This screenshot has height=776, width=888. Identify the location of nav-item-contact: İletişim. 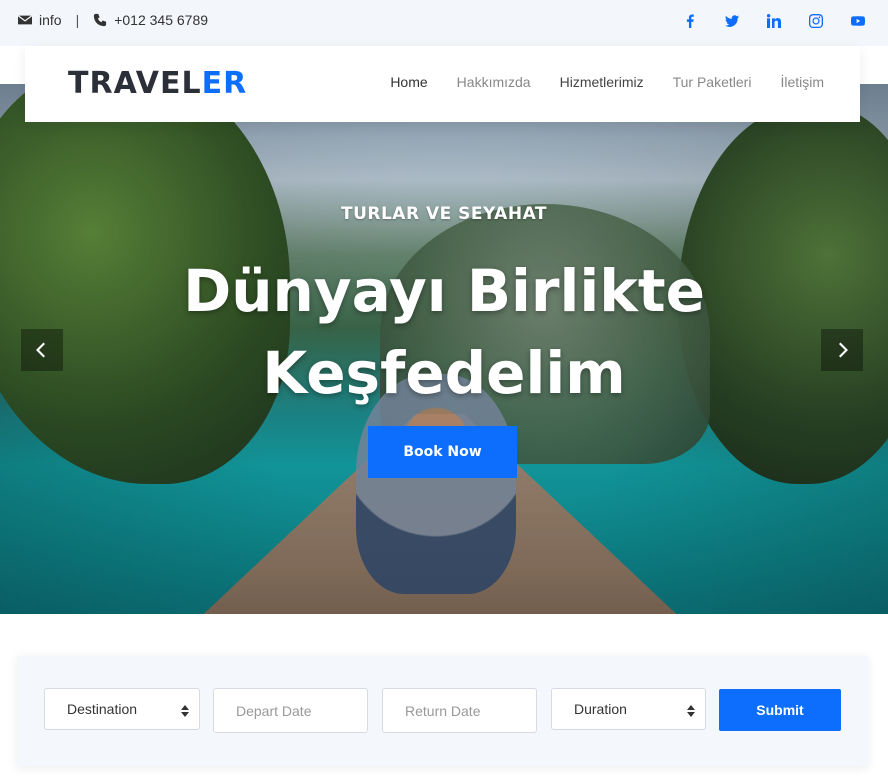
(802, 82).